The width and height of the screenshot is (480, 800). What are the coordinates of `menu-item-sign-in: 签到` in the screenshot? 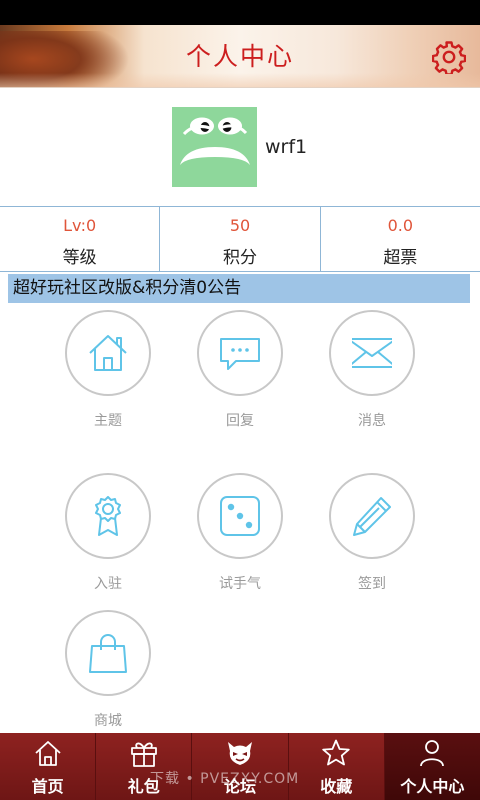 It's located at (372, 532).